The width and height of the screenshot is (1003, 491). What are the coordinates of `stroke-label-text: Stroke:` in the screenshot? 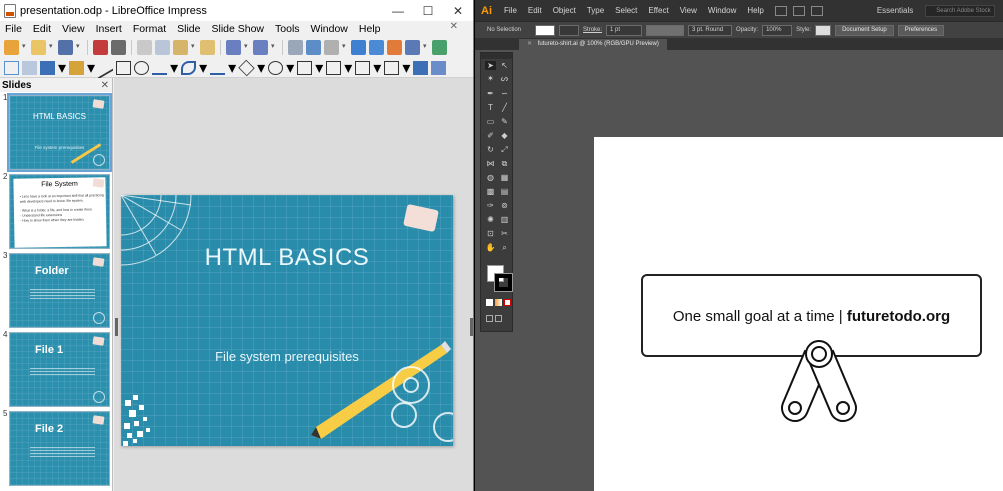 It's located at (592, 30).